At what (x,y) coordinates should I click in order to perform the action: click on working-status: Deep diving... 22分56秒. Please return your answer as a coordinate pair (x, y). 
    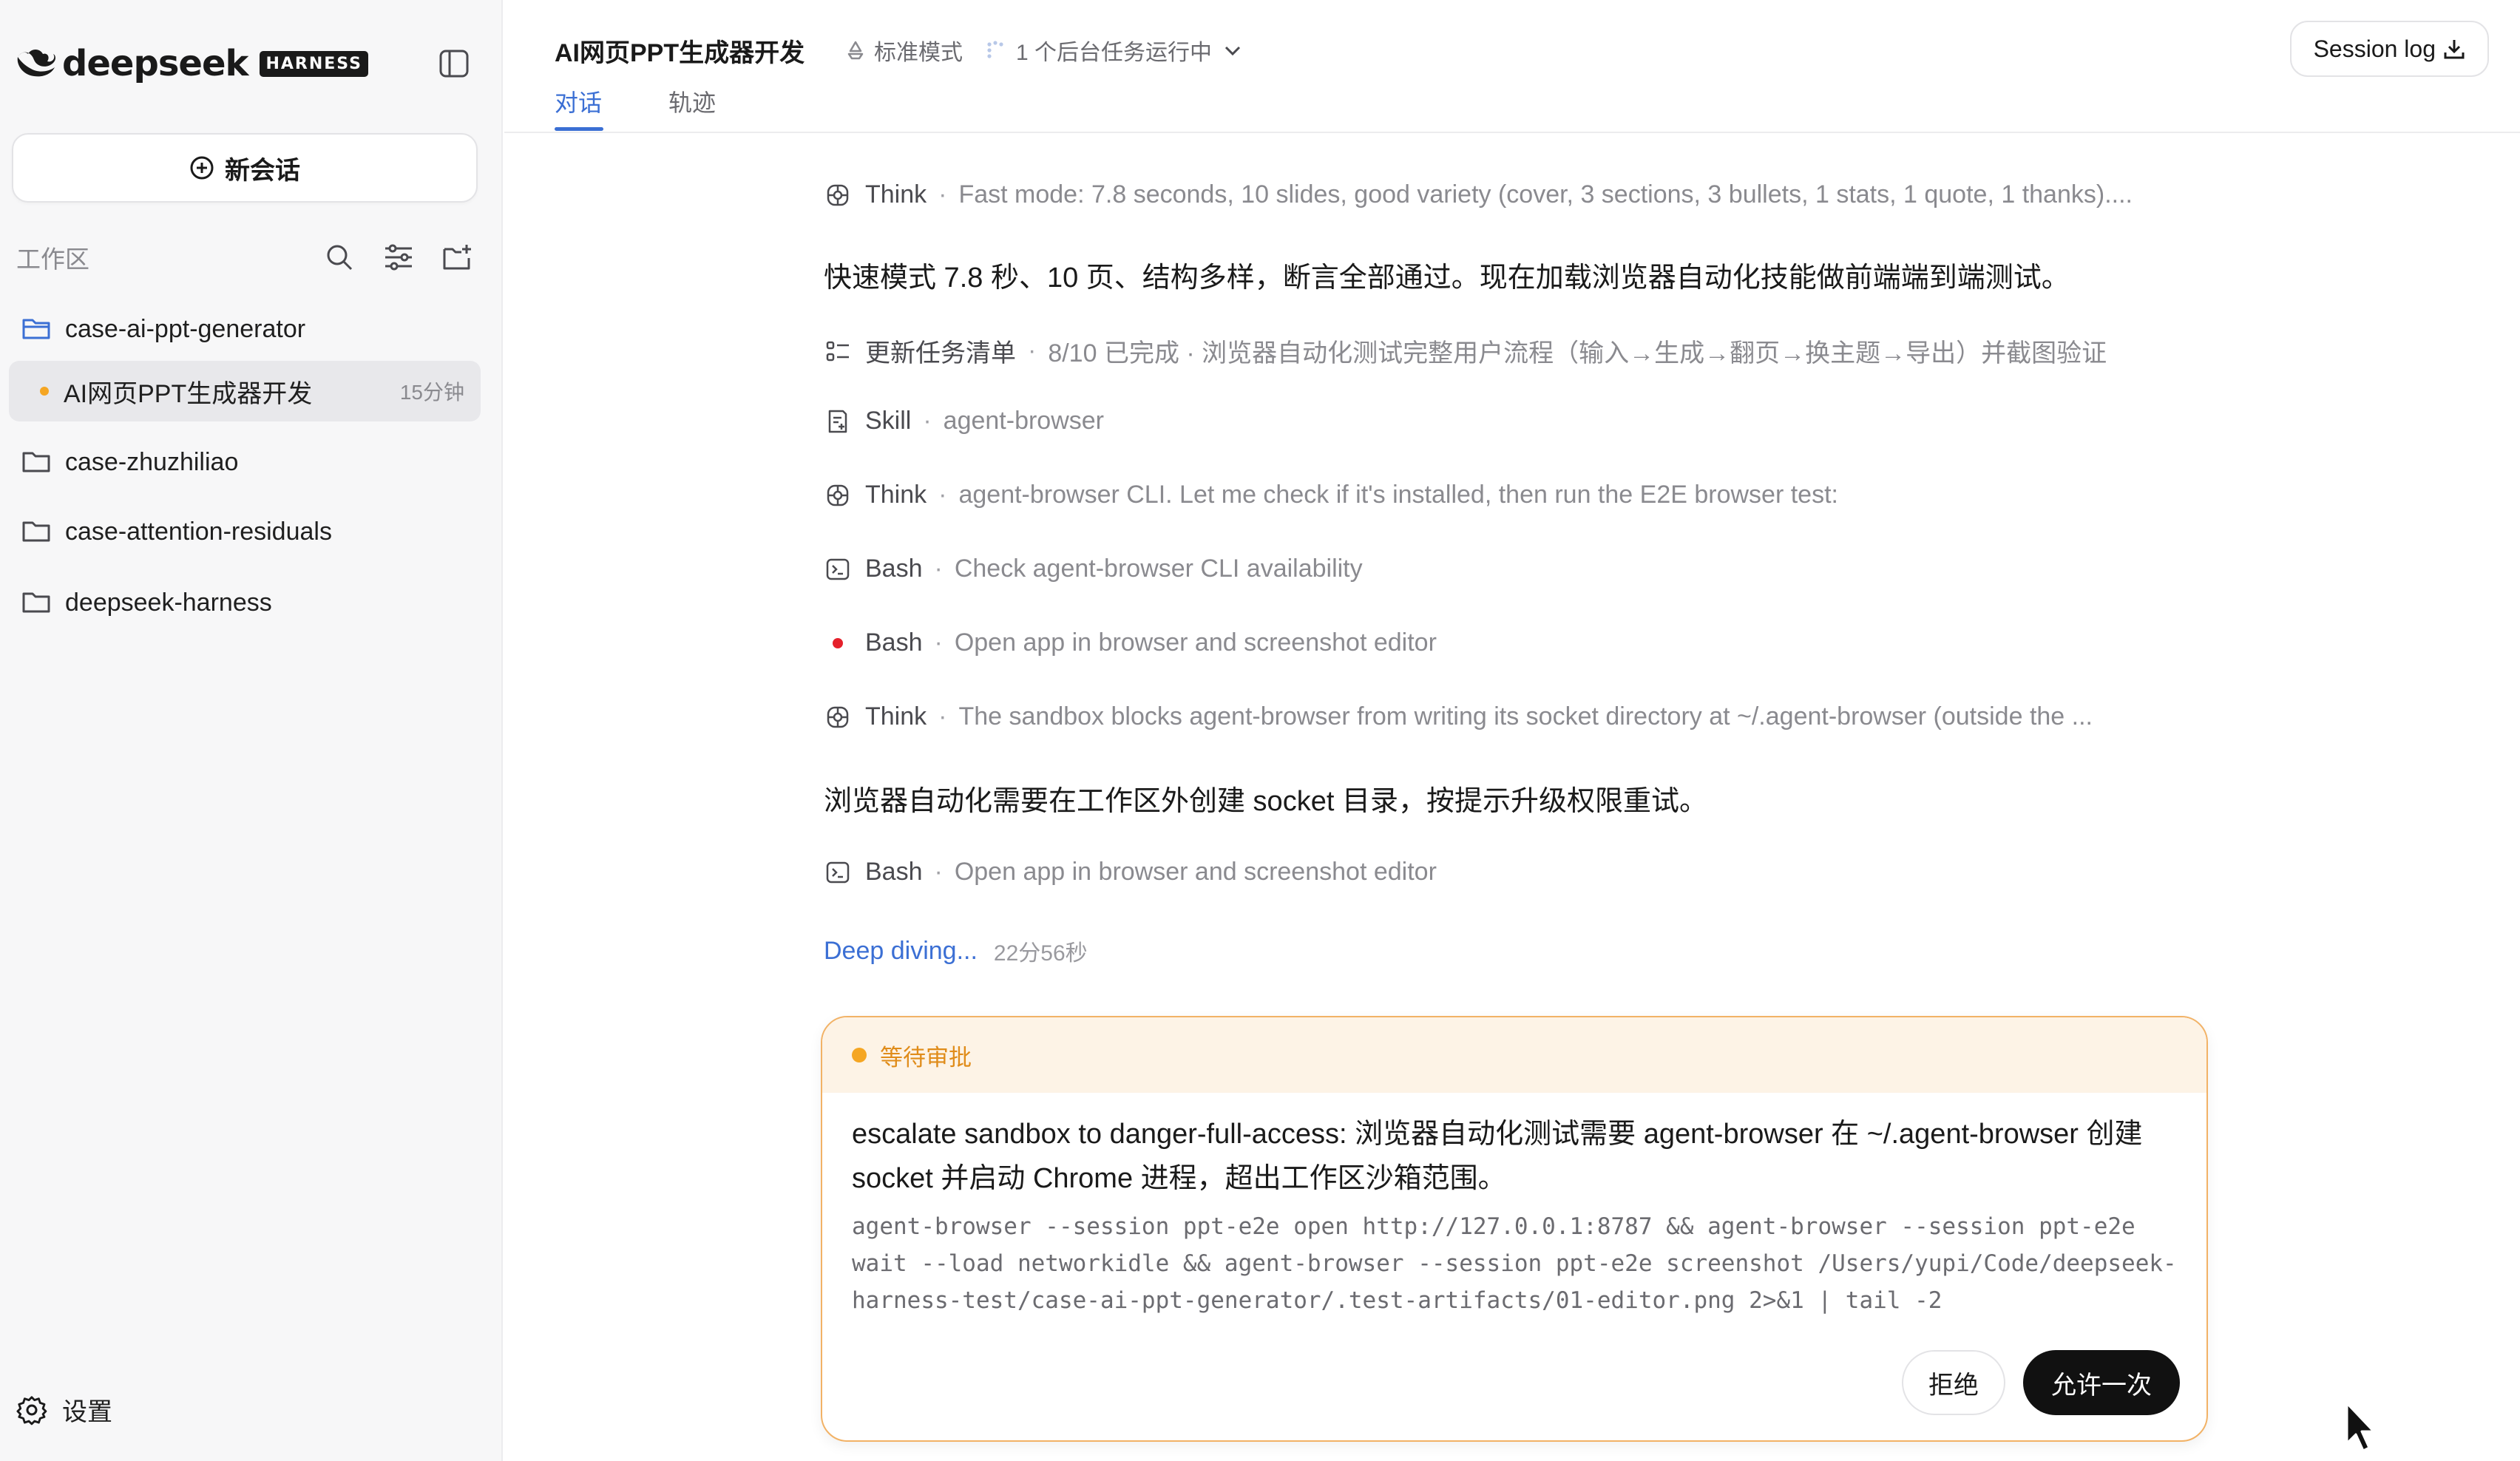
    Looking at the image, I should click on (956, 951).